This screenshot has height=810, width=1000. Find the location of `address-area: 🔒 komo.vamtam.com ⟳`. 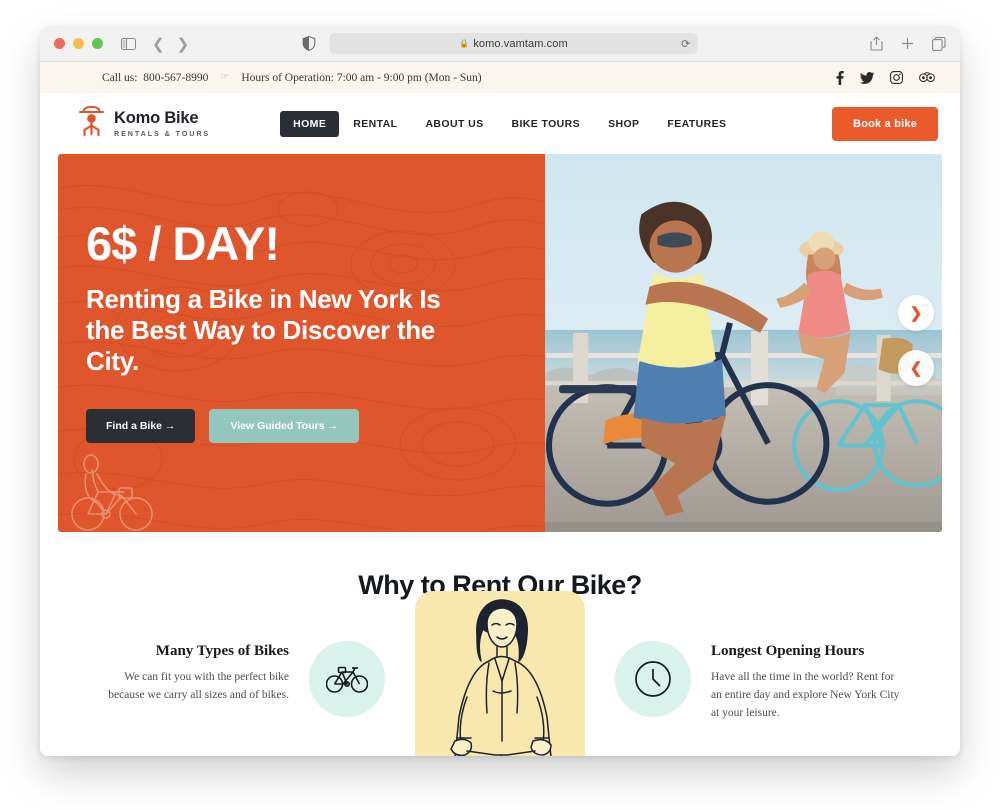

address-area: 🔒 komo.vamtam.com ⟳ is located at coordinates (500, 43).